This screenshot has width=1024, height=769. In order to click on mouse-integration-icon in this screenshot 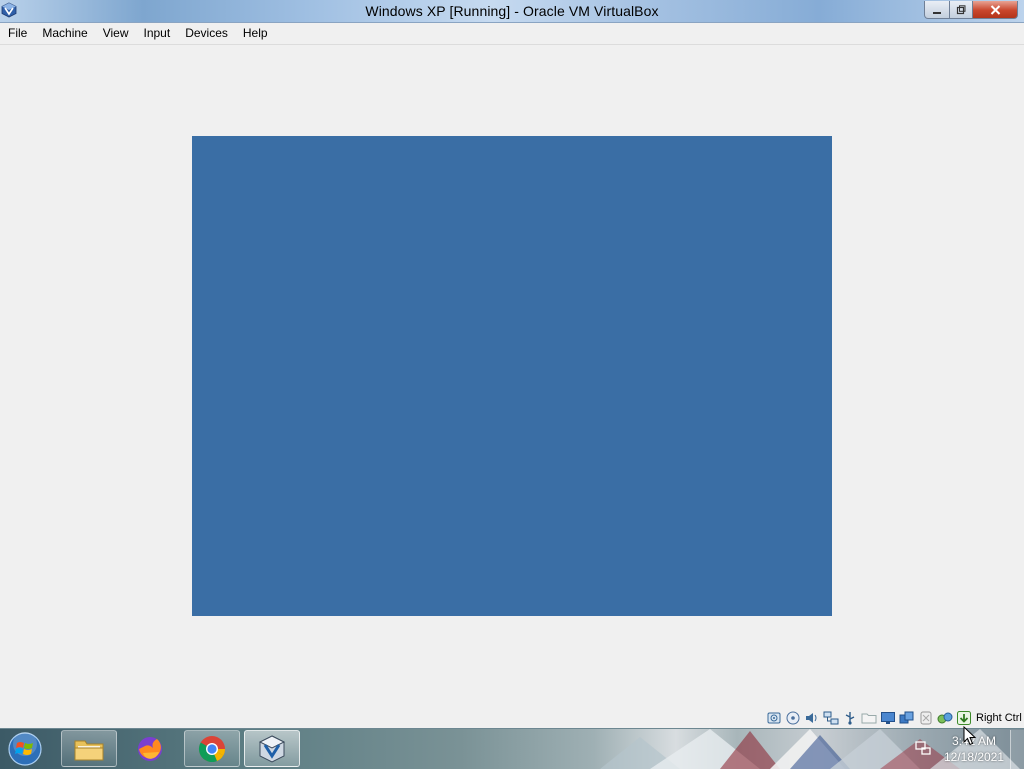, I will do `click(926, 718)`.